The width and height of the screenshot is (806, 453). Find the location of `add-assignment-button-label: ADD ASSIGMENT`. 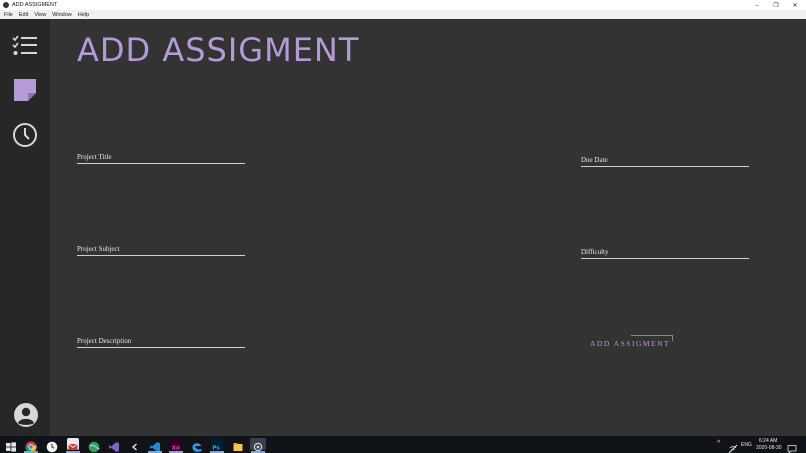

add-assignment-button-label: ADD ASSIGMENT is located at coordinates (630, 343).